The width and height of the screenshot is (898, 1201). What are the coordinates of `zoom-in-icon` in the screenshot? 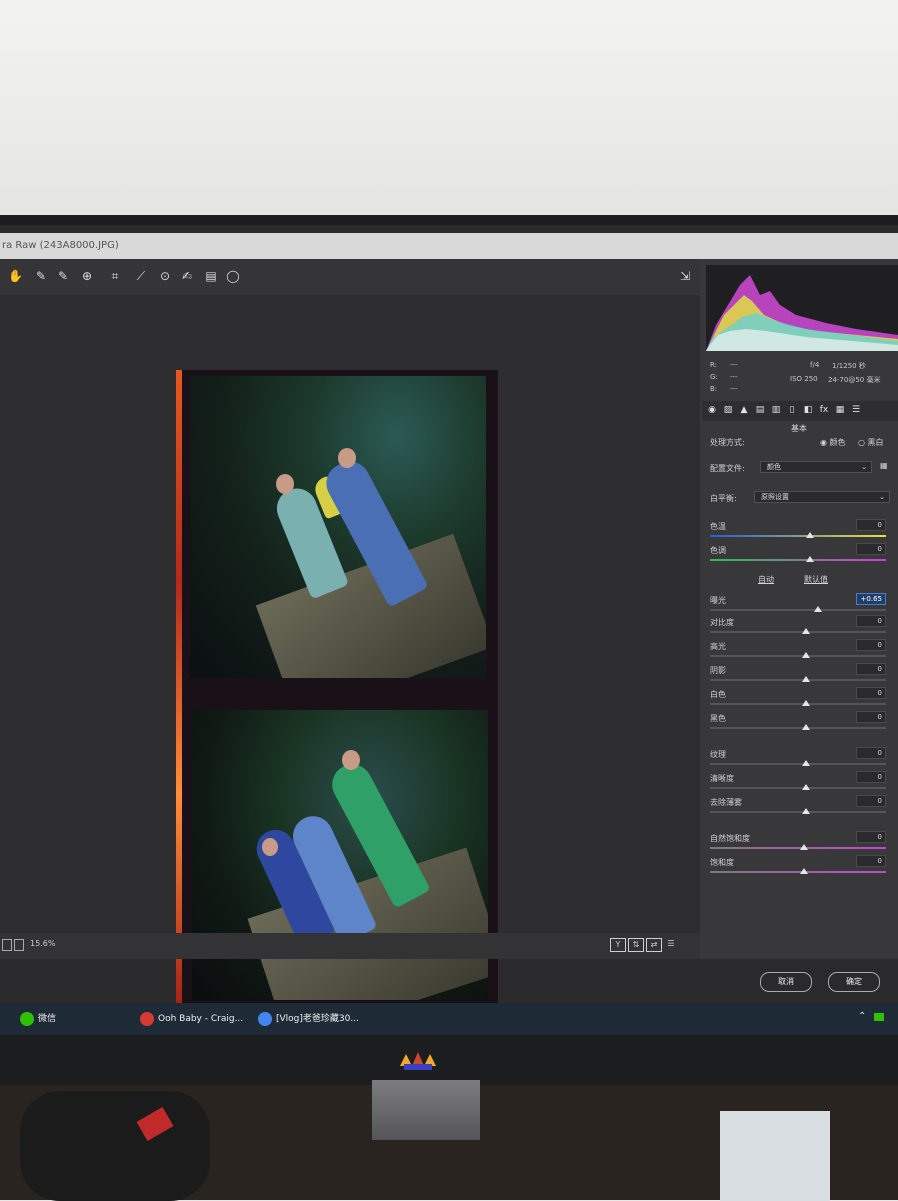 It's located at (19, 945).